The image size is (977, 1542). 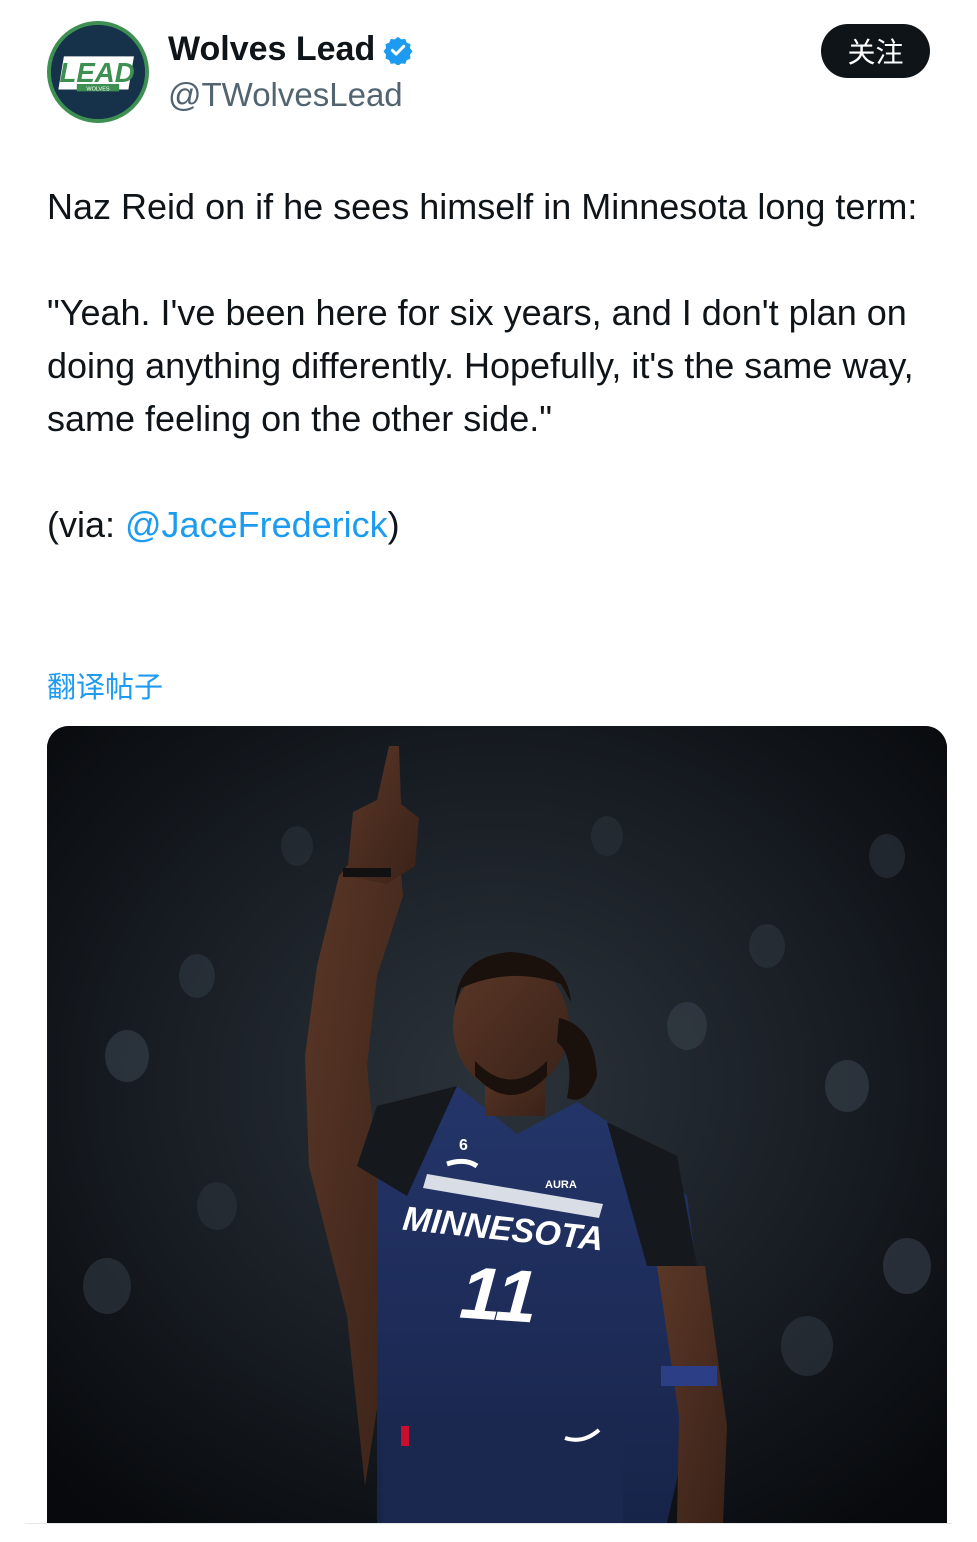 What do you see at coordinates (393, 524) in the screenshot?
I see `via-suffix: )` at bounding box center [393, 524].